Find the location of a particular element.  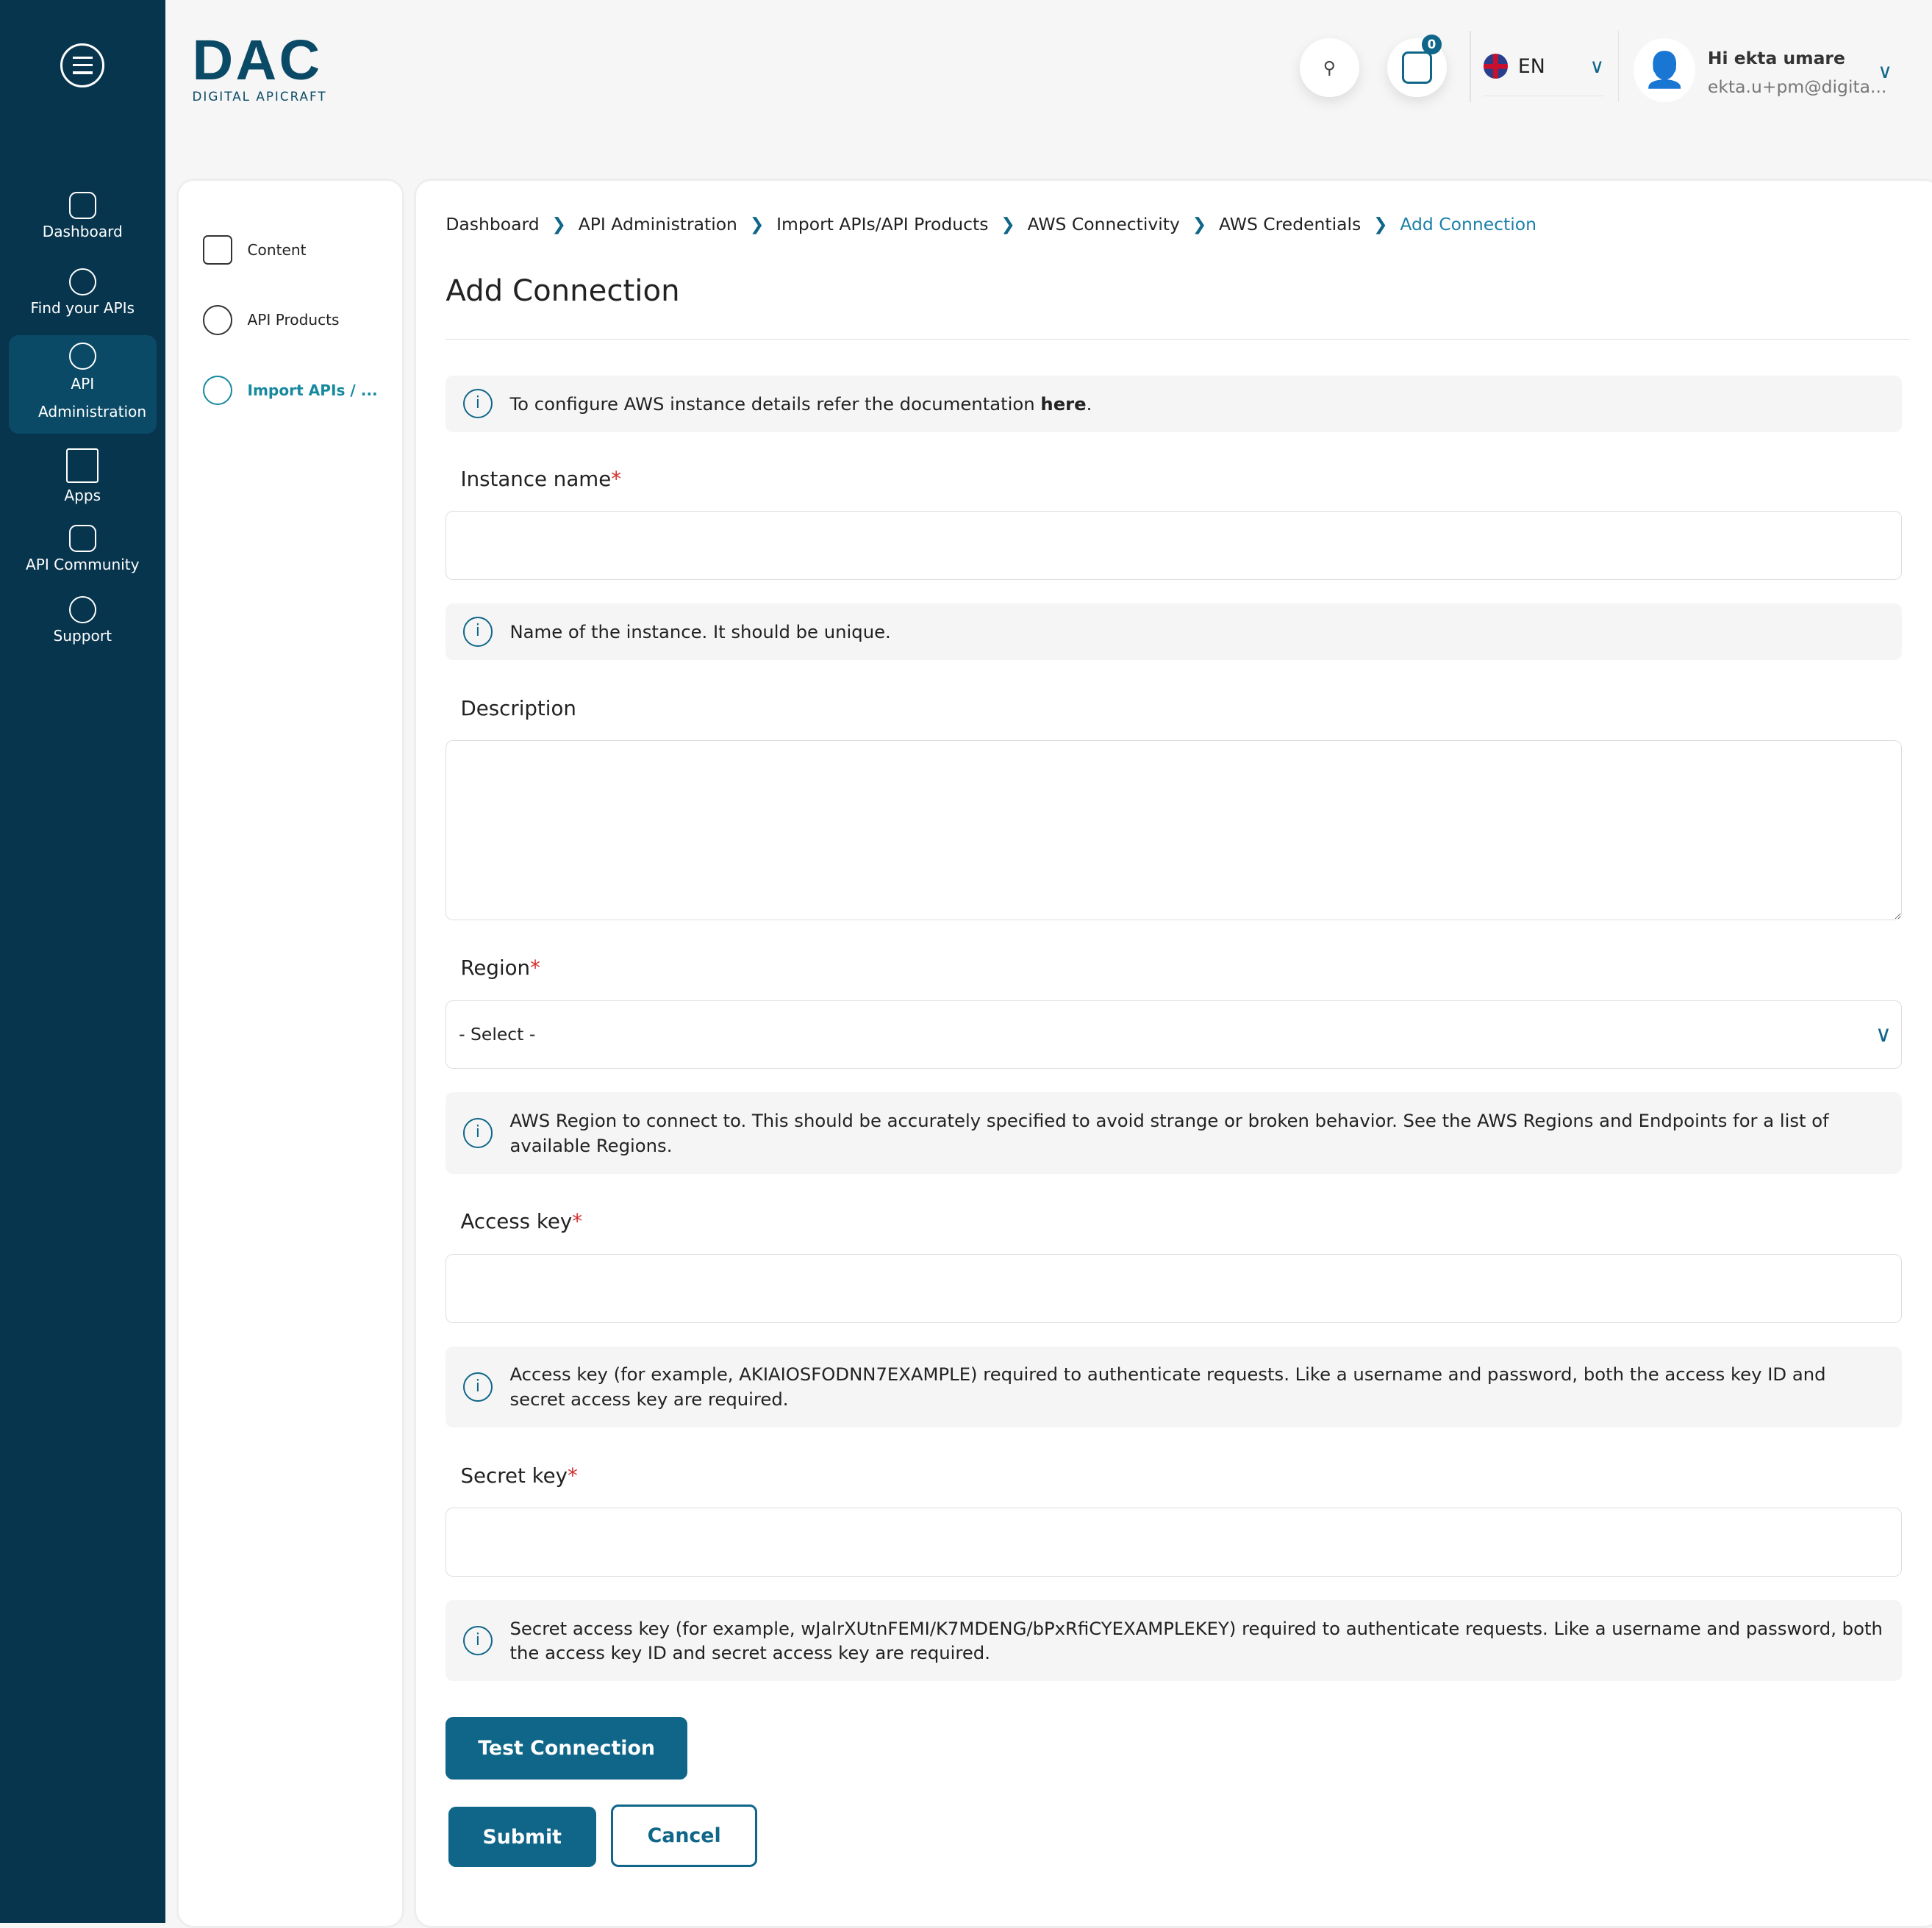

menu-icon is located at coordinates (82, 65).